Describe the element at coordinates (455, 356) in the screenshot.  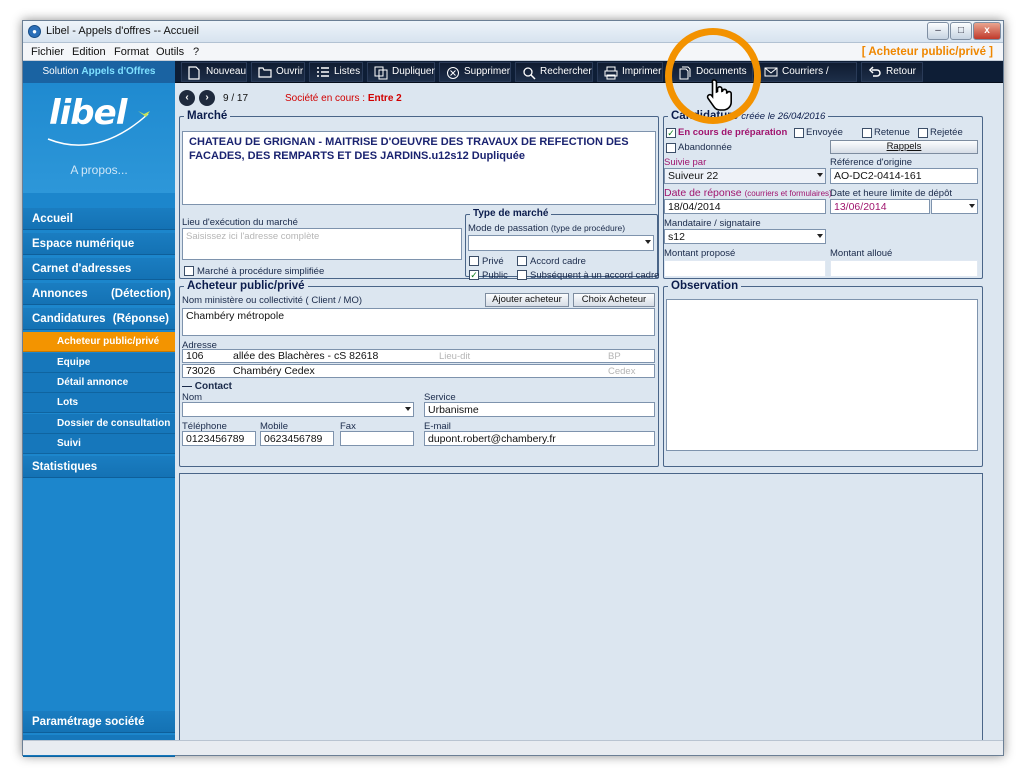
I see `lieu-dit-placeholder: Lieu-dit` at that location.